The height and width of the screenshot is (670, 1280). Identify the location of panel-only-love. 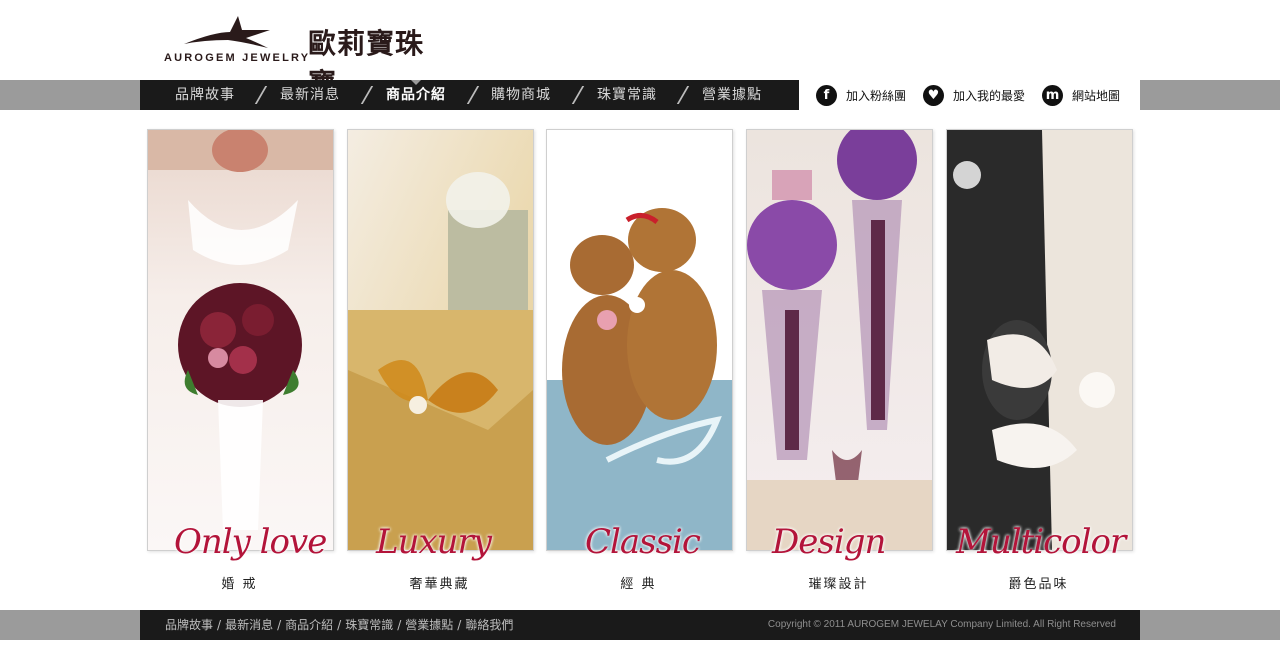
(240, 340).